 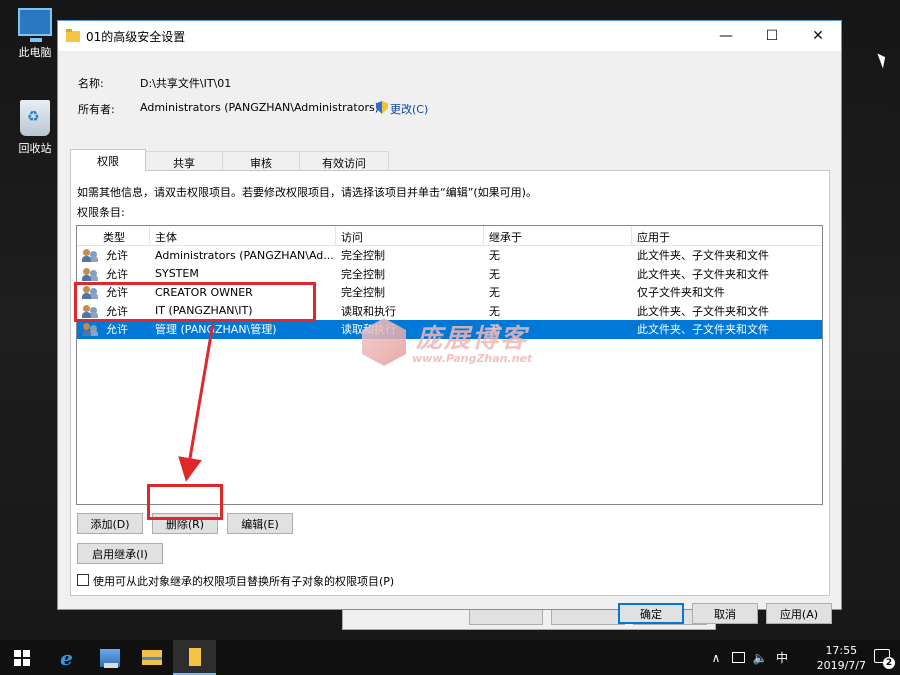 I want to click on minimize-button: —, so click(x=726, y=36).